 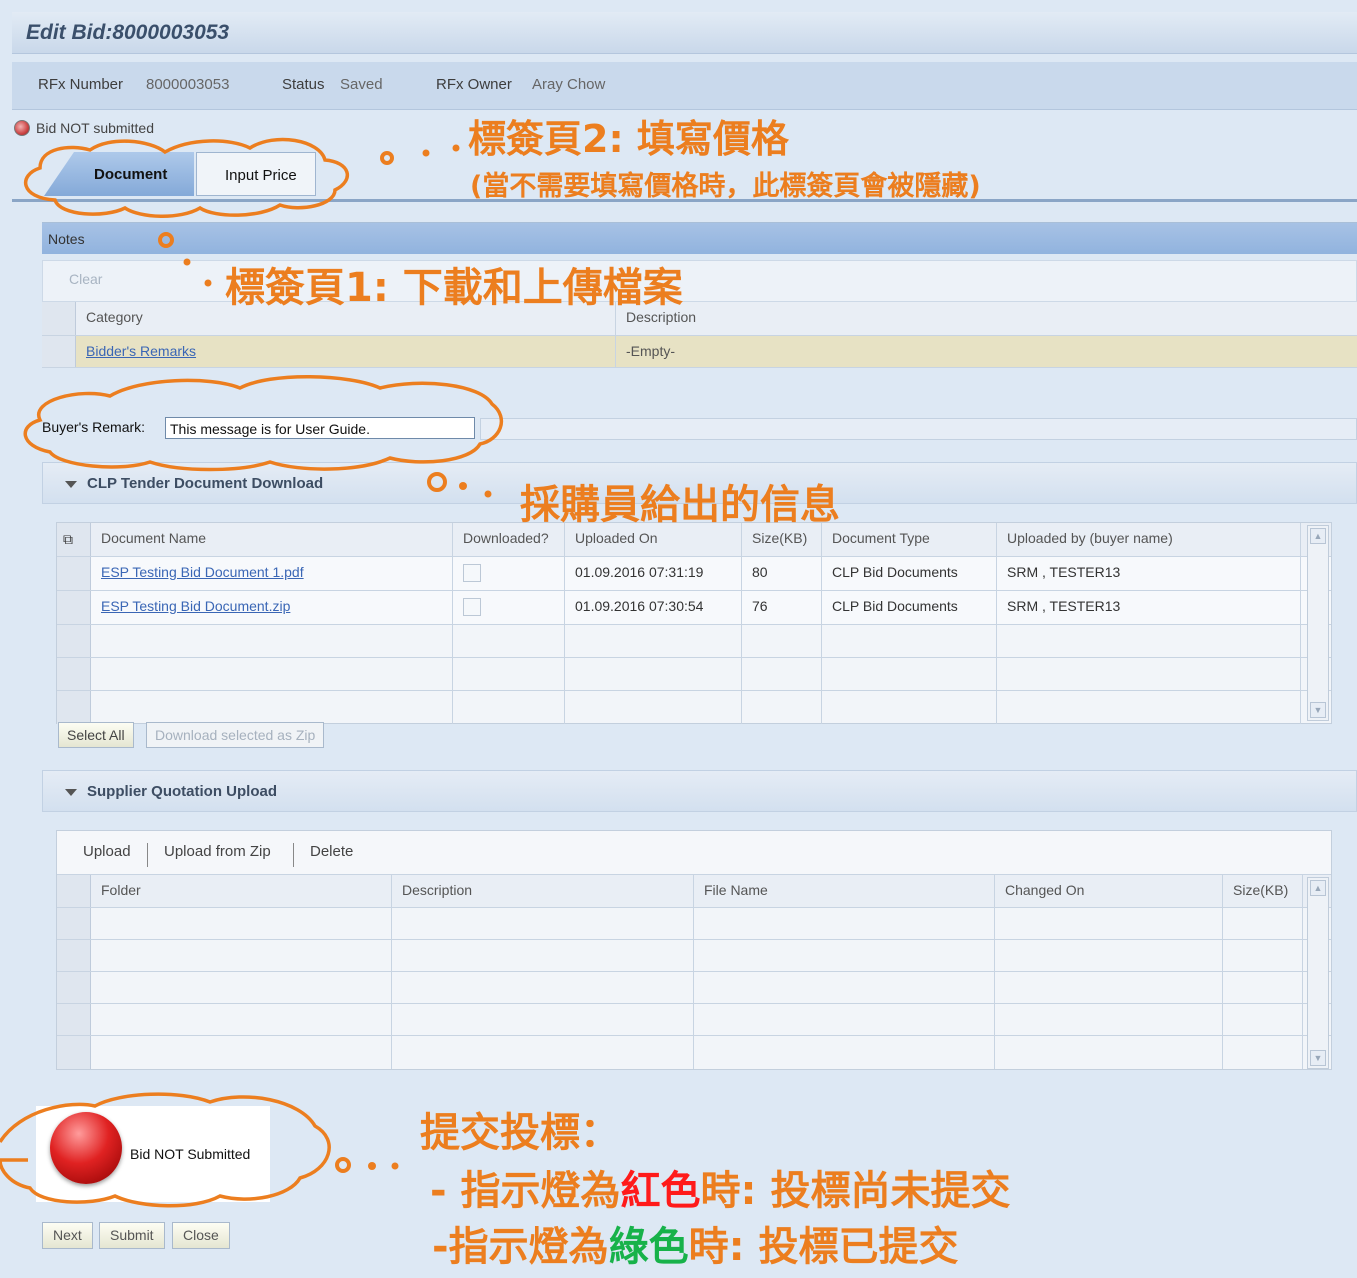 What do you see at coordinates (1109, 891) in the screenshot?
I see `column-header-changed-on: Changed On` at bounding box center [1109, 891].